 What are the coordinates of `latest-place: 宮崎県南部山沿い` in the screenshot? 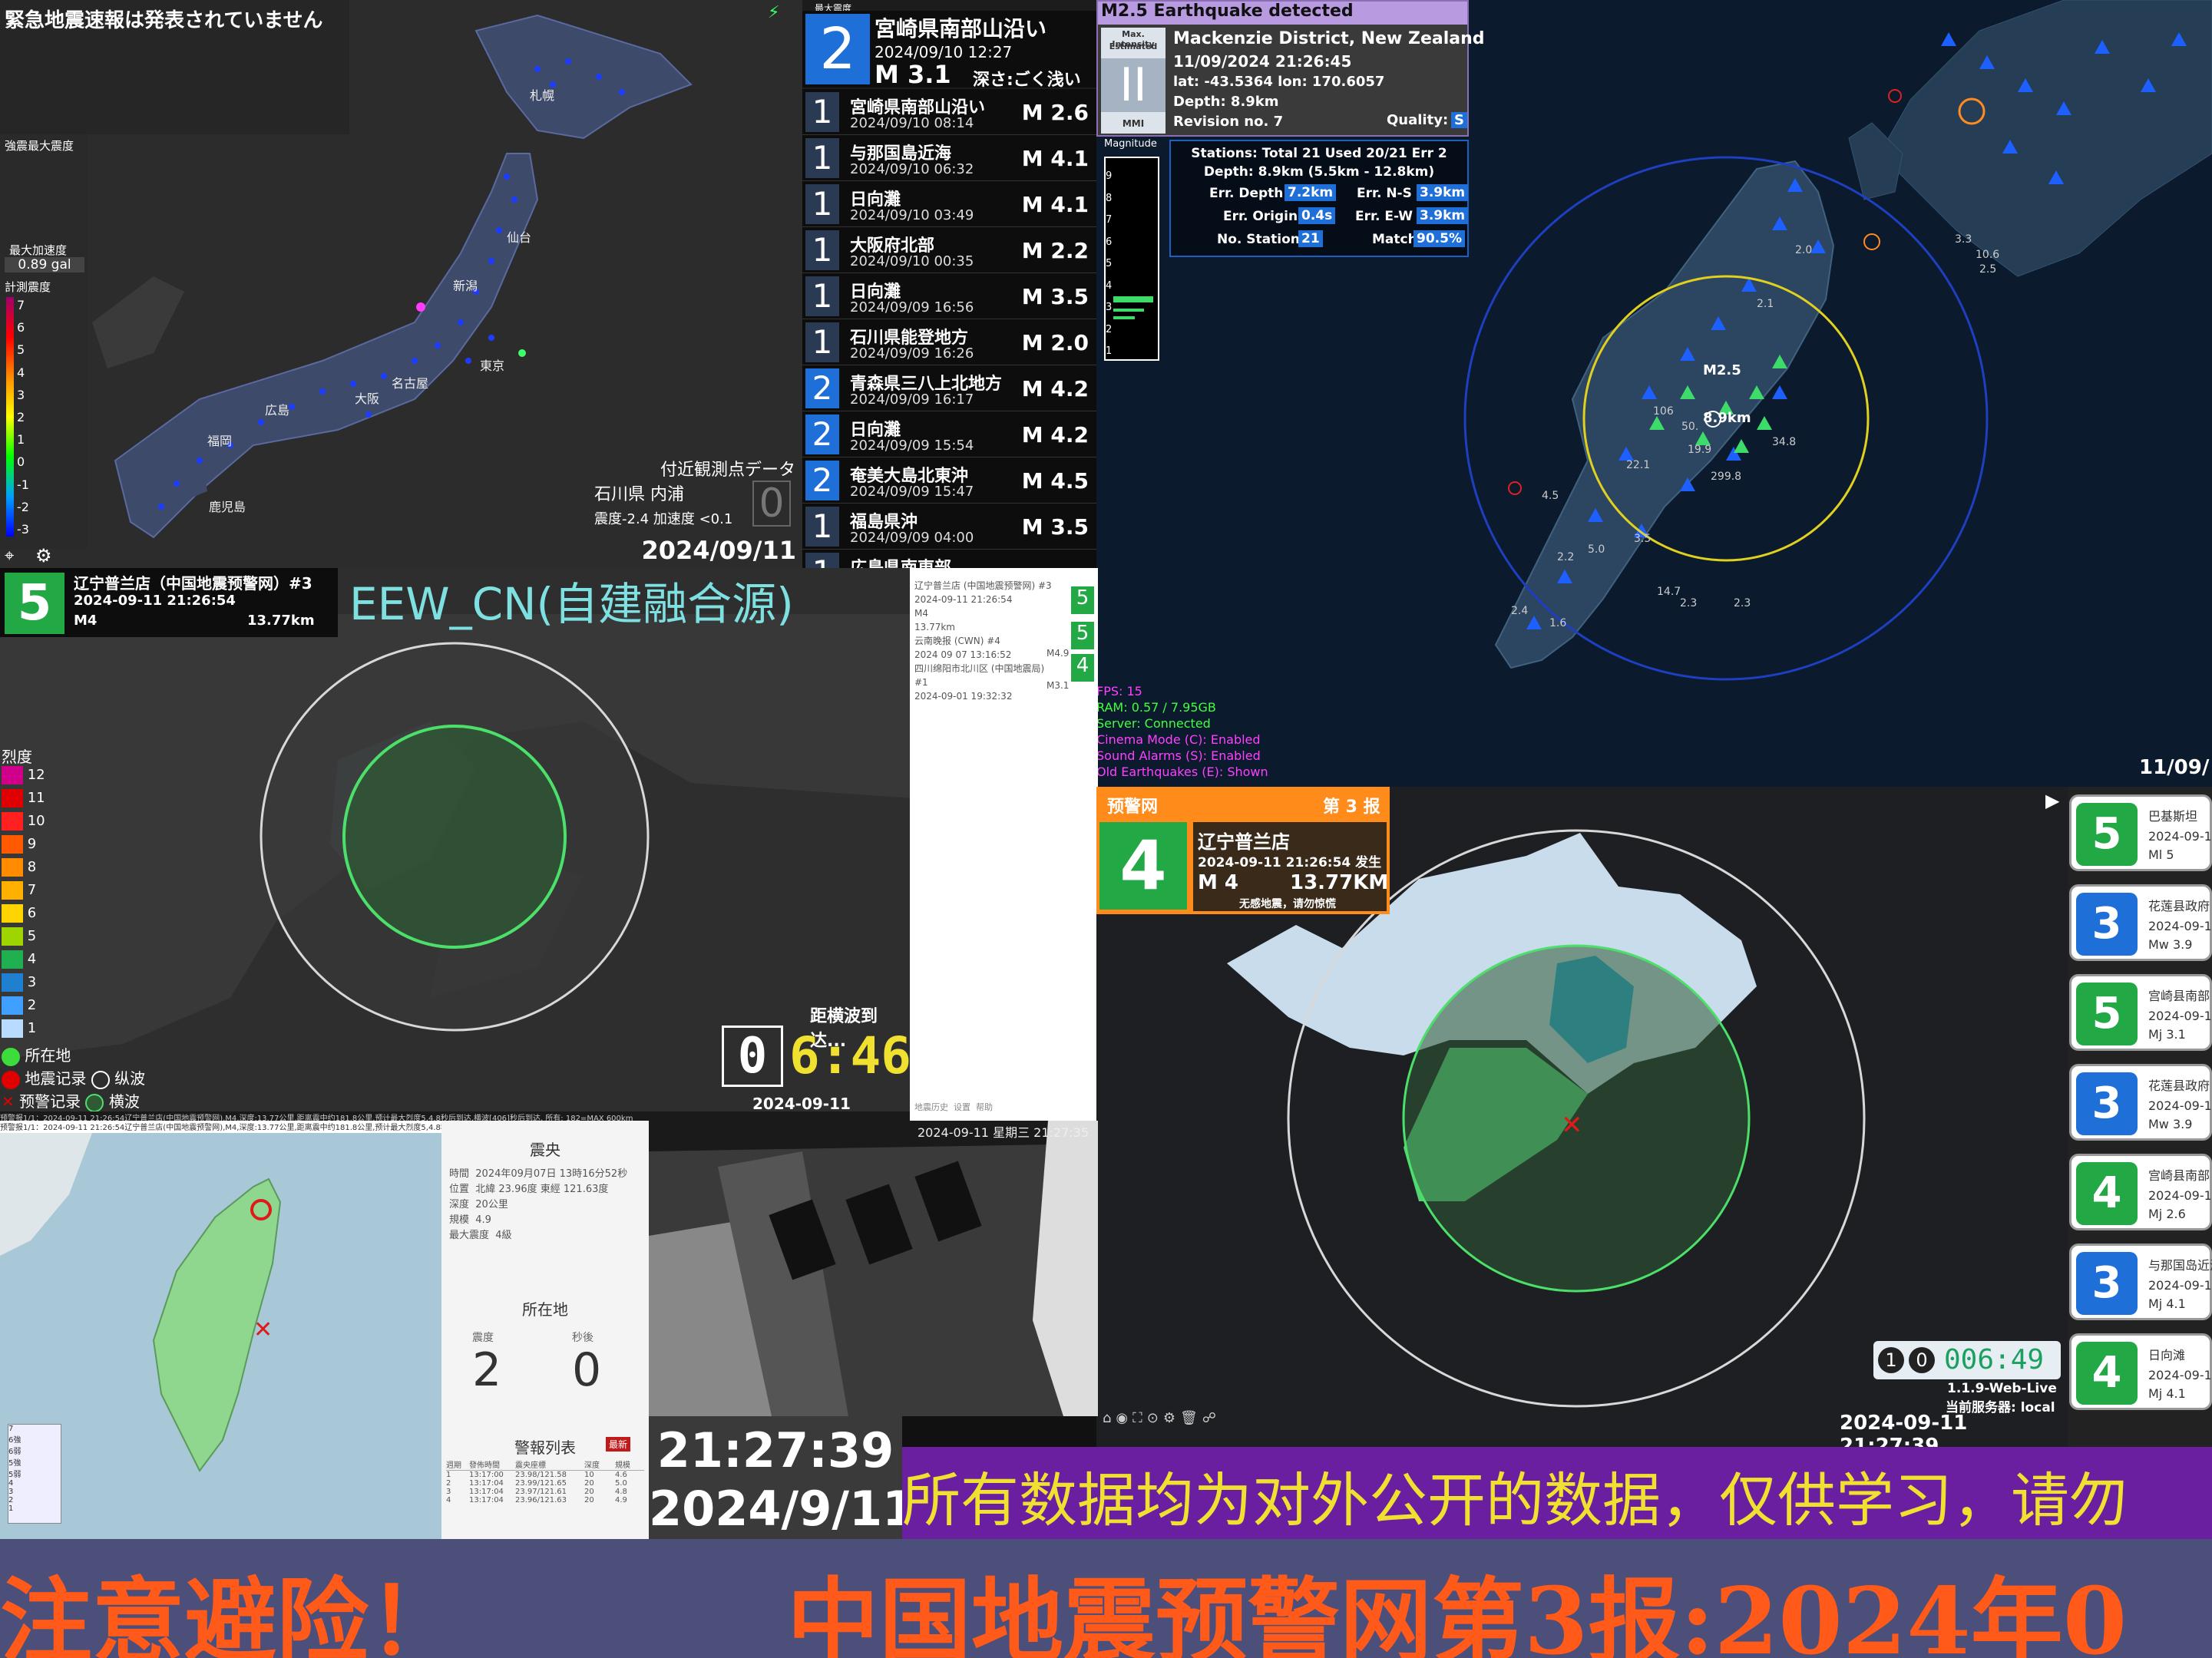 It's located at (961, 28).